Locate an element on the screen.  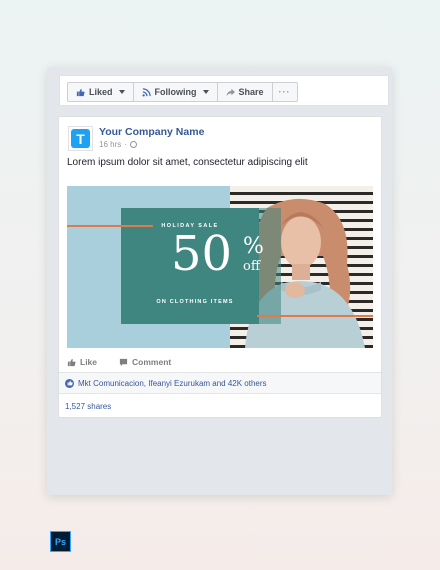
post-actions: Like Comment is located at coordinates (119, 362).